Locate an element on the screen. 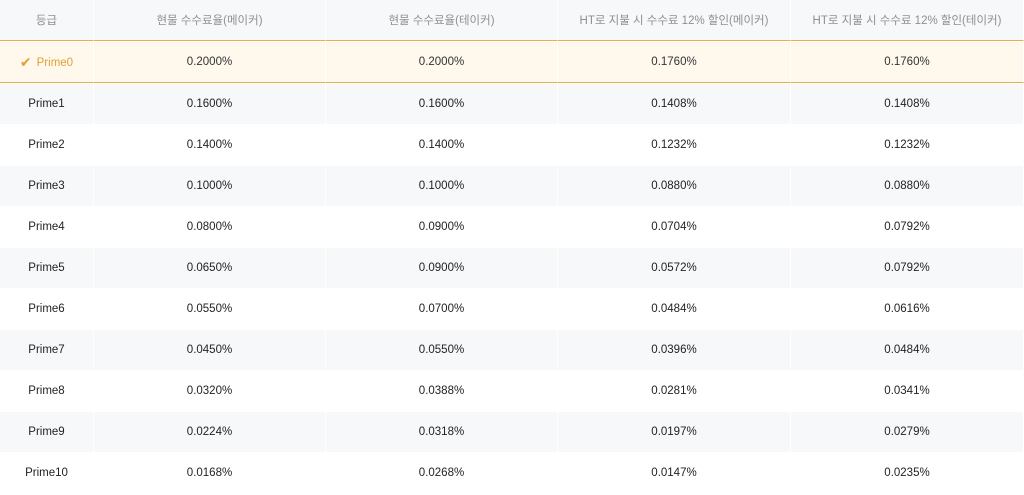 Image resolution: width=1024 pixels, height=495 pixels. spot-maker-cell: 0.1400% is located at coordinates (210, 144).